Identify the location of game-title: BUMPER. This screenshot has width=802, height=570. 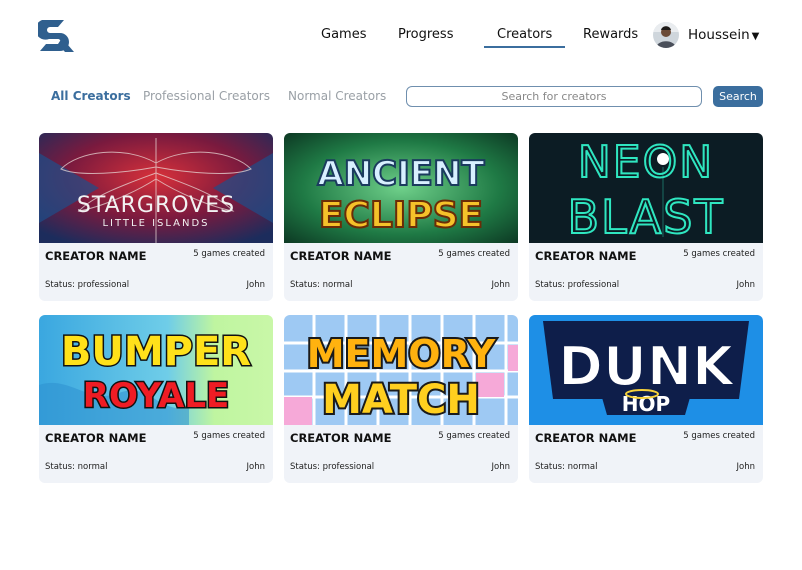
(156, 352).